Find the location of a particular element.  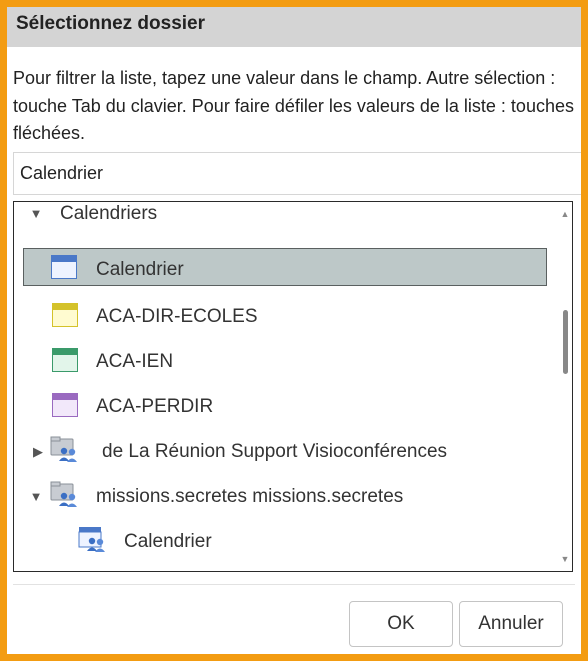

calendar-purple-icon is located at coordinates (65, 405).